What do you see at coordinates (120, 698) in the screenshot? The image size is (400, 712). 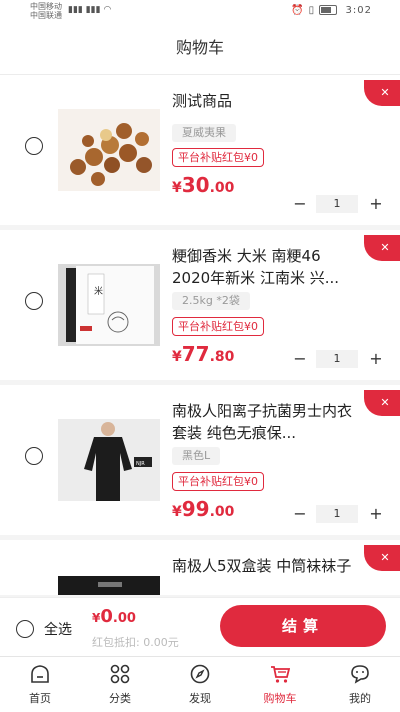 I see `tab-label: 分类` at bounding box center [120, 698].